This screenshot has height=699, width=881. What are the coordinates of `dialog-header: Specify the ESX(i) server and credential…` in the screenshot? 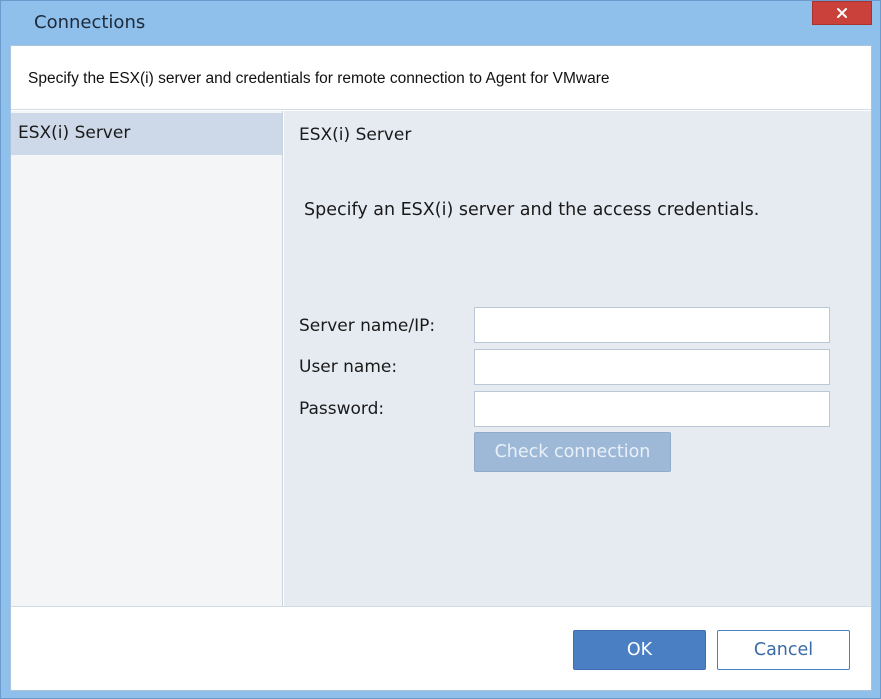 It's located at (441, 78).